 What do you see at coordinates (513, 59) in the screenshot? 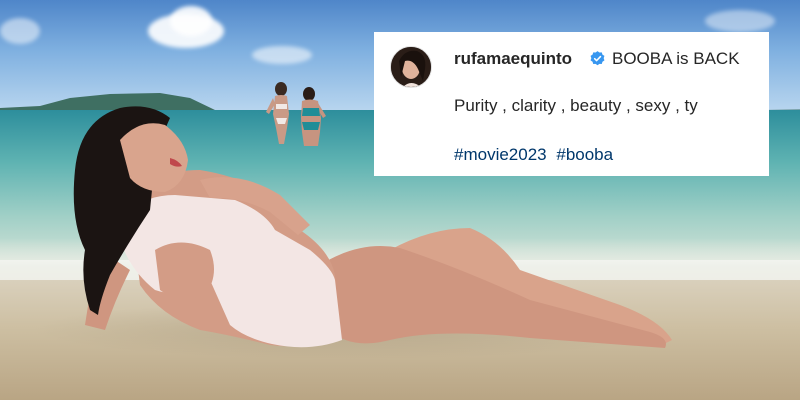
I see `username-link: rufamaequinto` at bounding box center [513, 59].